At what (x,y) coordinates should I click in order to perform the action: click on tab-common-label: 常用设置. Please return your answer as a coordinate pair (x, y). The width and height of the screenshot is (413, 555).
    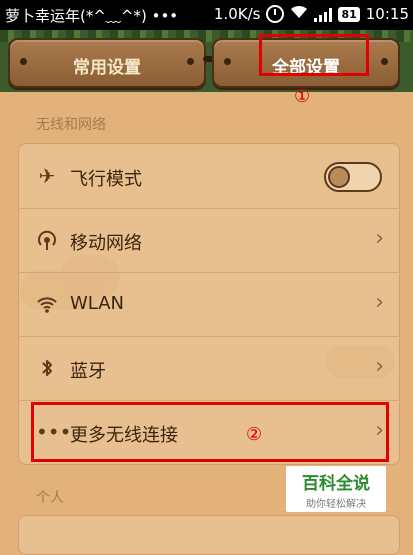
    Looking at the image, I should click on (107, 68).